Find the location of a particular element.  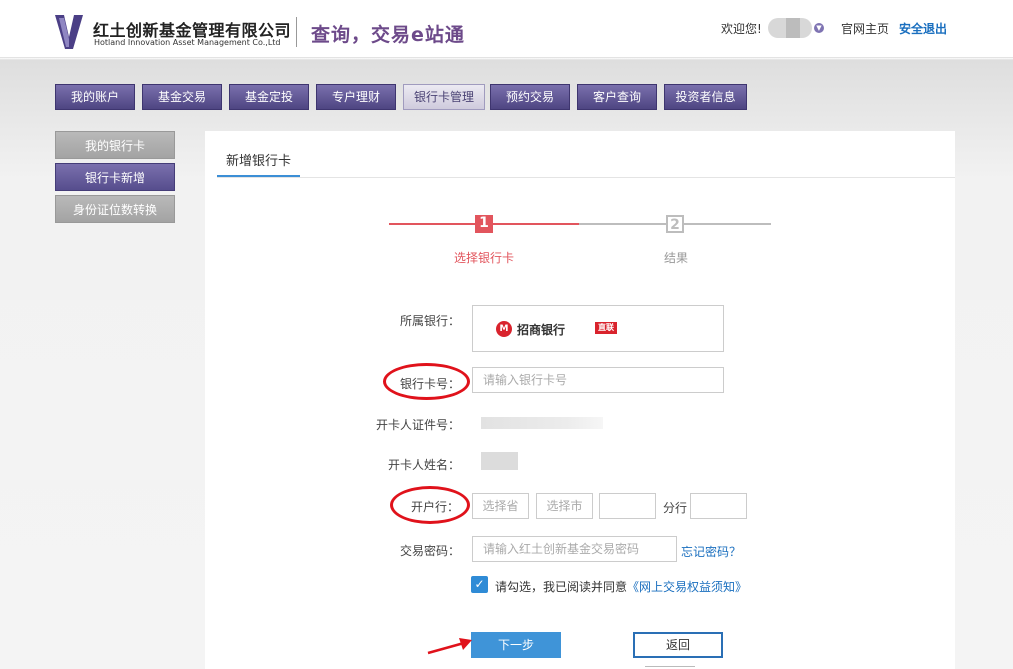

annotation-arrow-icon is located at coordinates (449, 646).